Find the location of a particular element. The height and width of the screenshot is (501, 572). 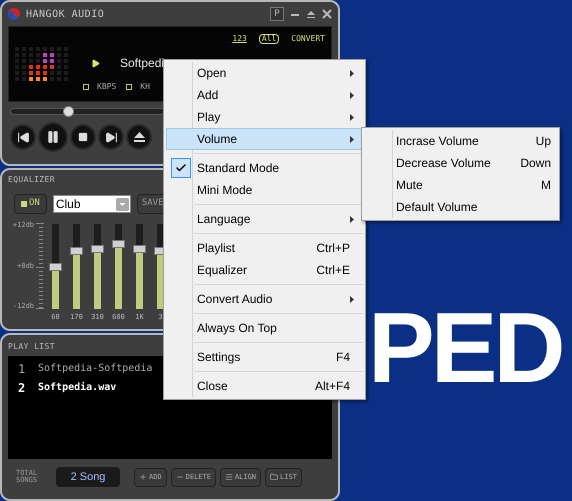

preset-select: Club is located at coordinates (91, 204).